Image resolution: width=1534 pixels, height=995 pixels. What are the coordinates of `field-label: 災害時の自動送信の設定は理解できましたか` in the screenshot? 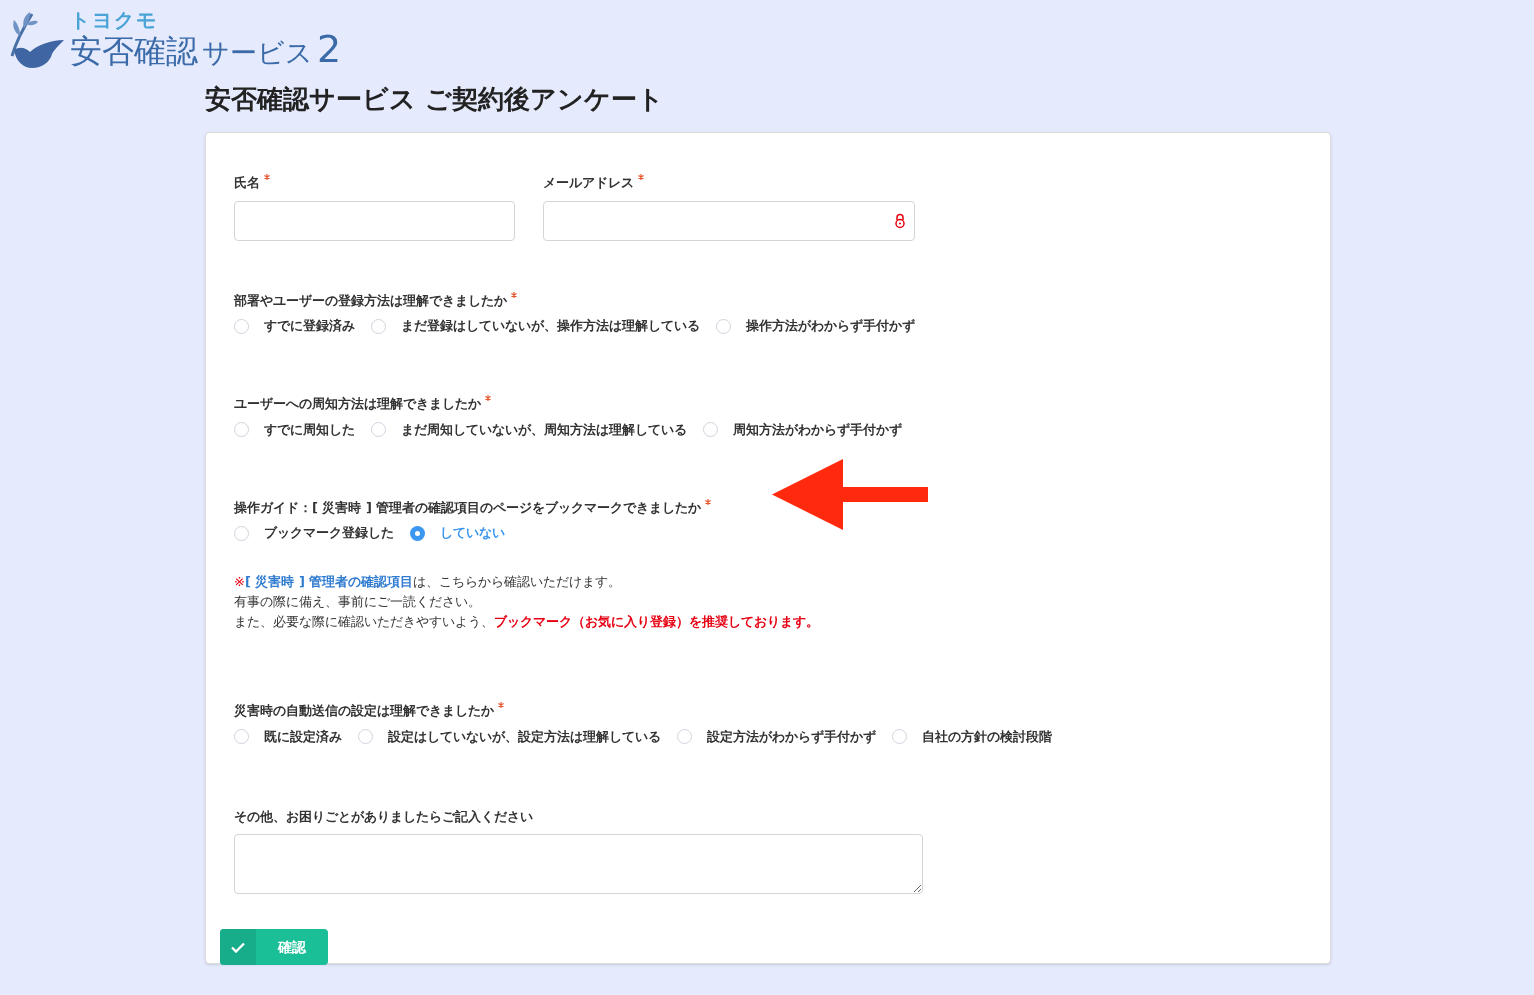 It's located at (364, 711).